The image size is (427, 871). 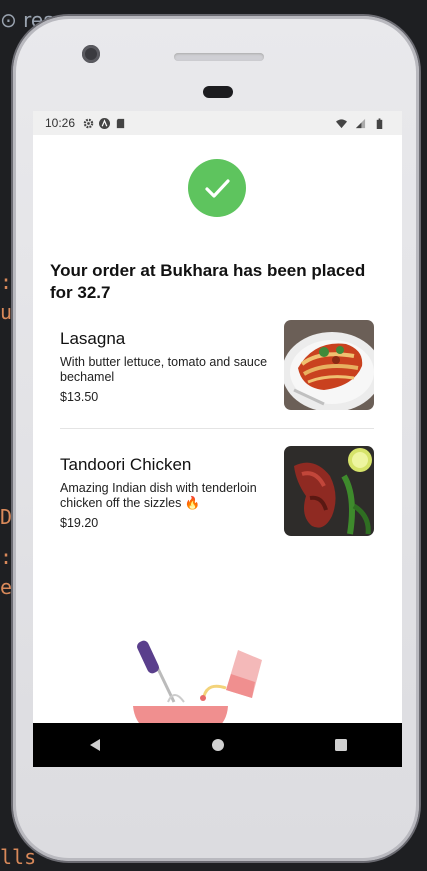 I want to click on back-button, so click(x=95, y=745).